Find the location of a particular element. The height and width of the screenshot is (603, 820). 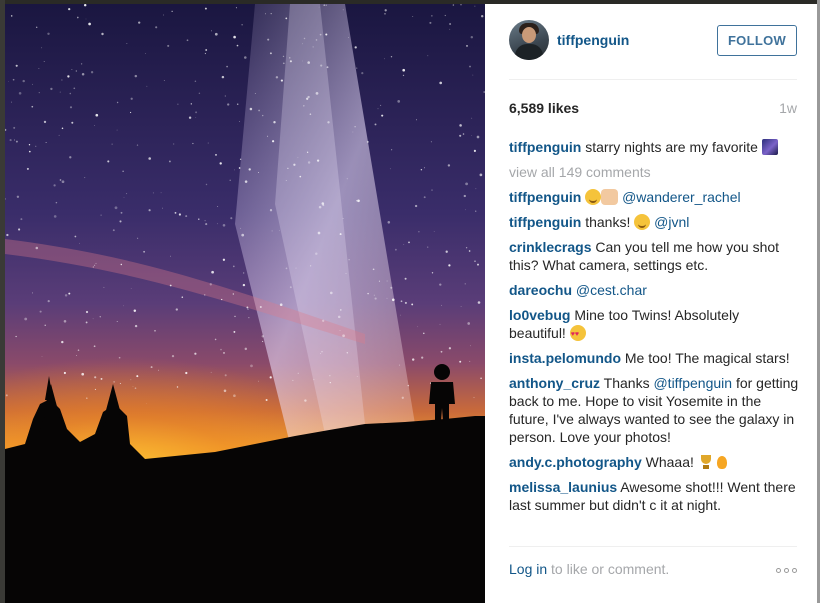

comment-mention: @jvnl is located at coordinates (671, 222).